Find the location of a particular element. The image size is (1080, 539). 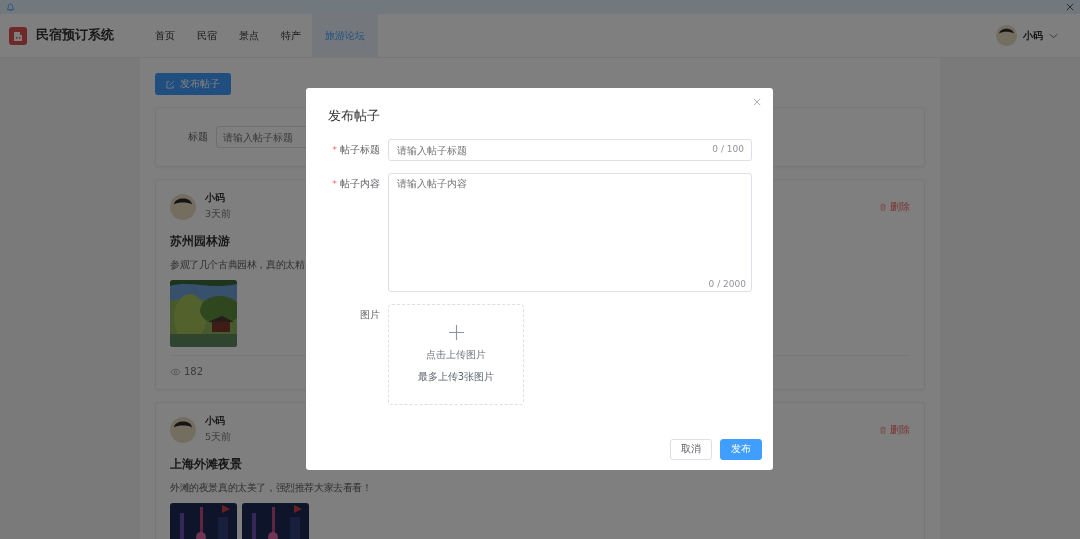

post-text: 外滩的夜景真的太美了，强烈推荐大家去看看！ is located at coordinates (271, 488).